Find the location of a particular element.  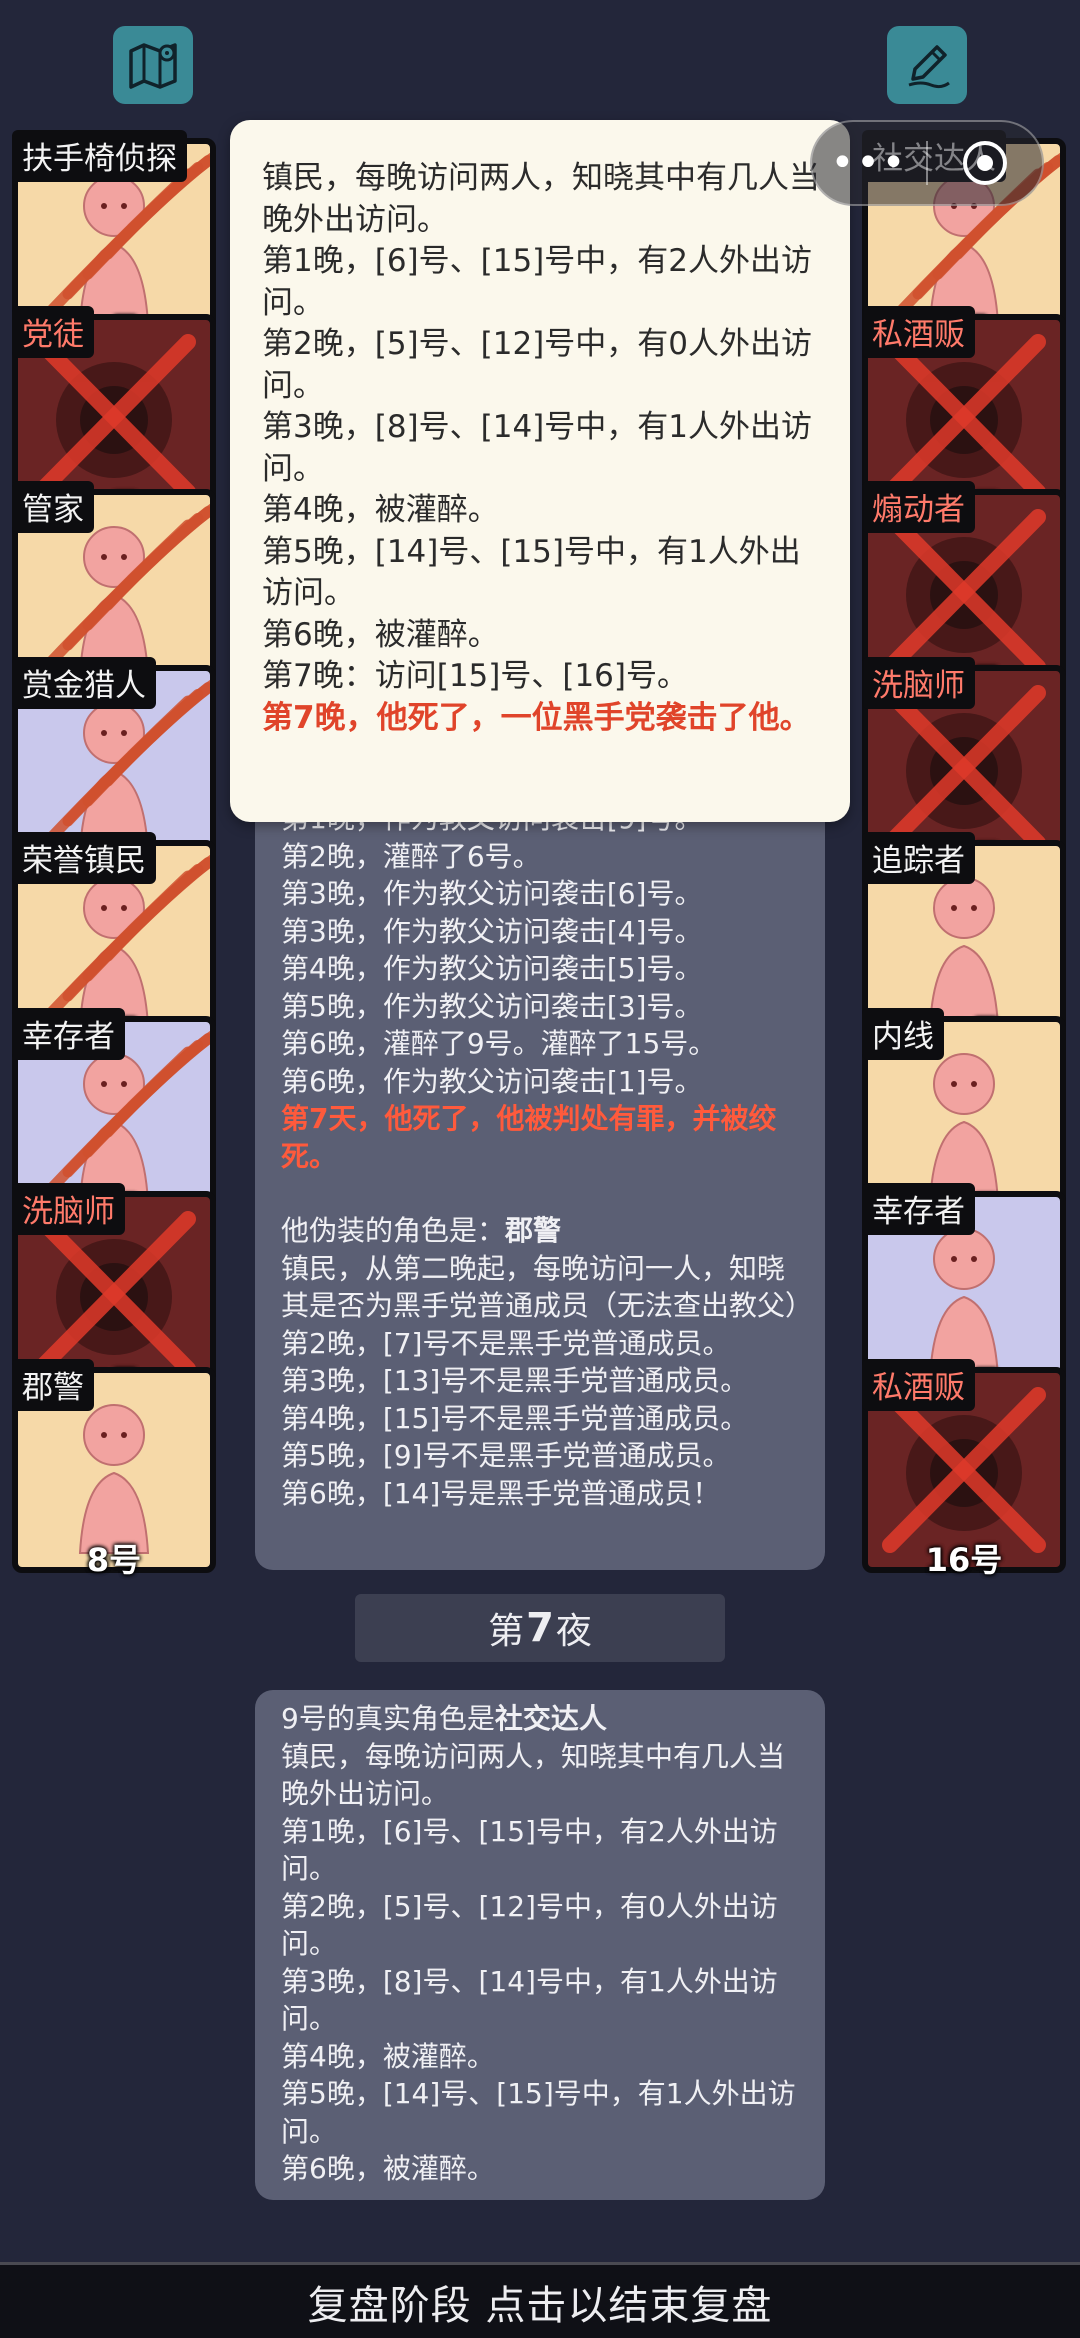

player-number: 16号 is located at coordinates (964, 1559).